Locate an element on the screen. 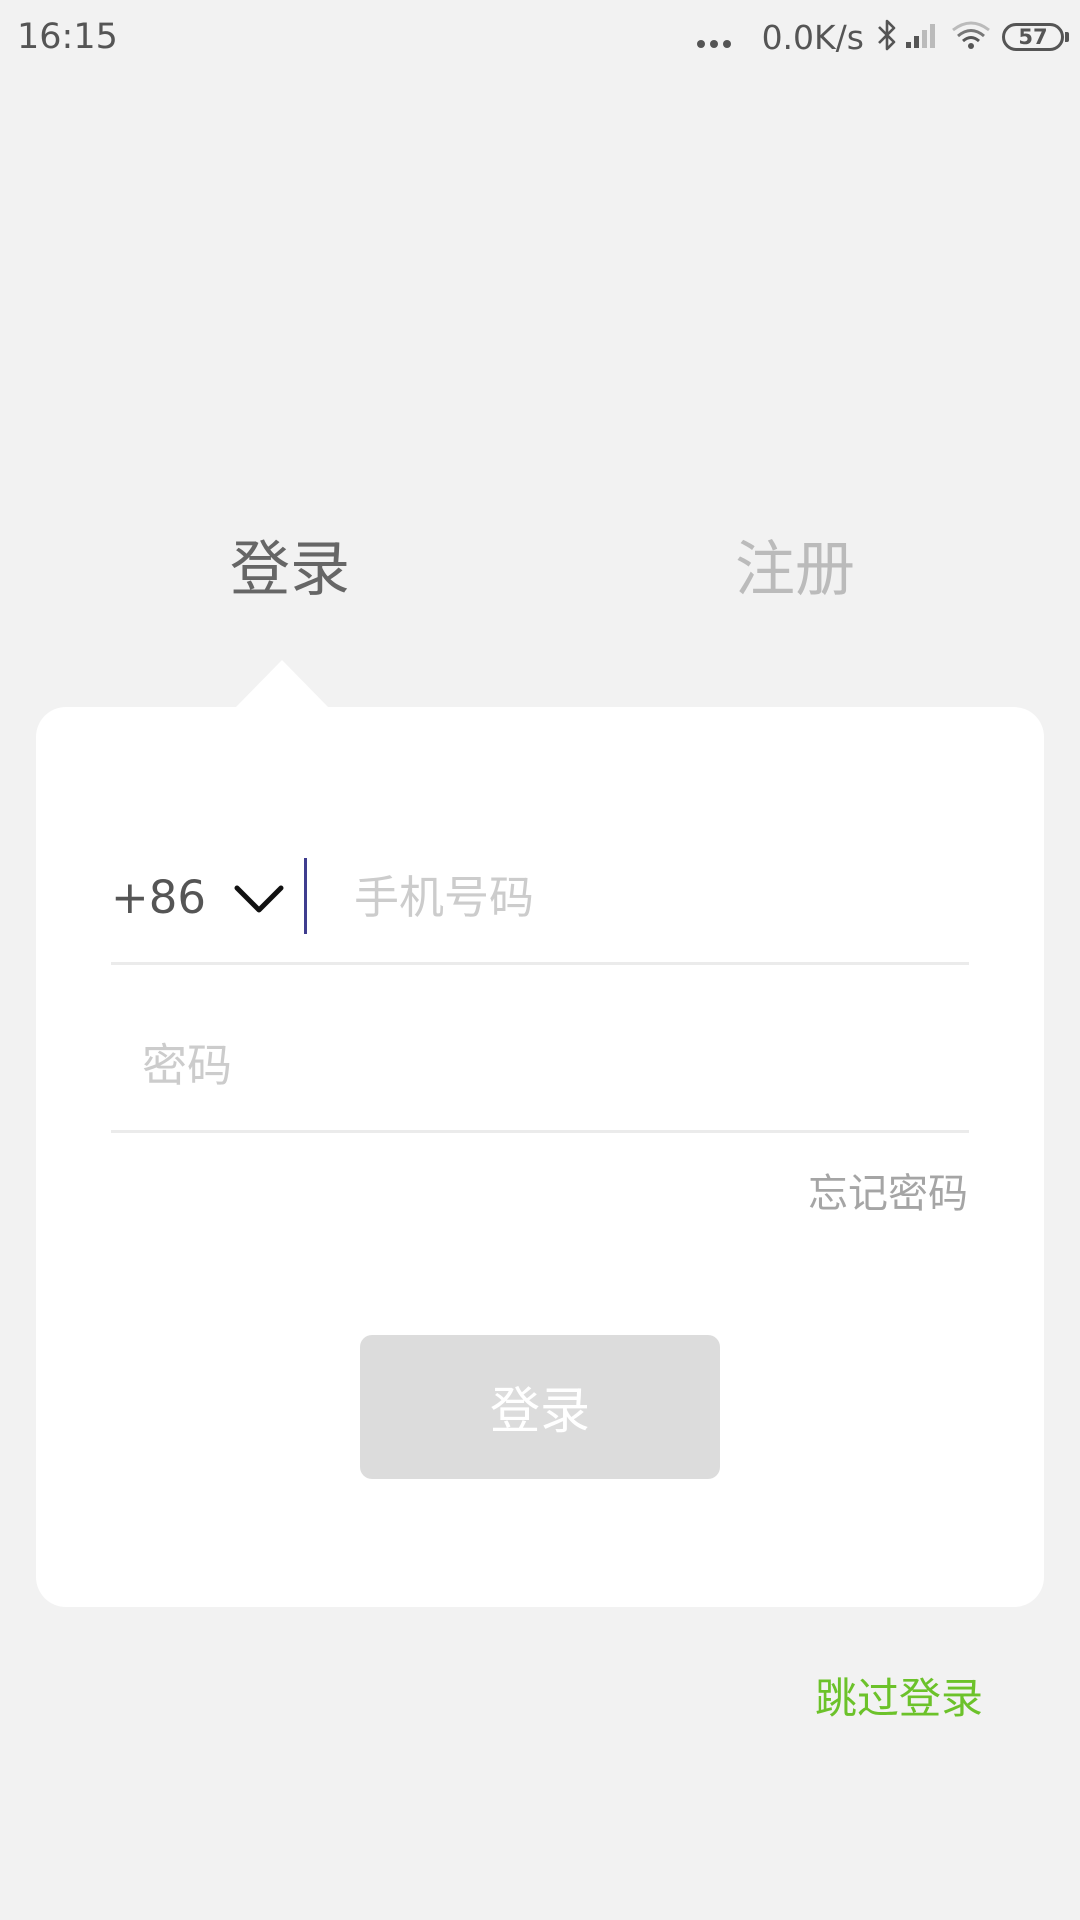 This screenshot has width=1080, height=1920. signal-icon is located at coordinates (924, 37).